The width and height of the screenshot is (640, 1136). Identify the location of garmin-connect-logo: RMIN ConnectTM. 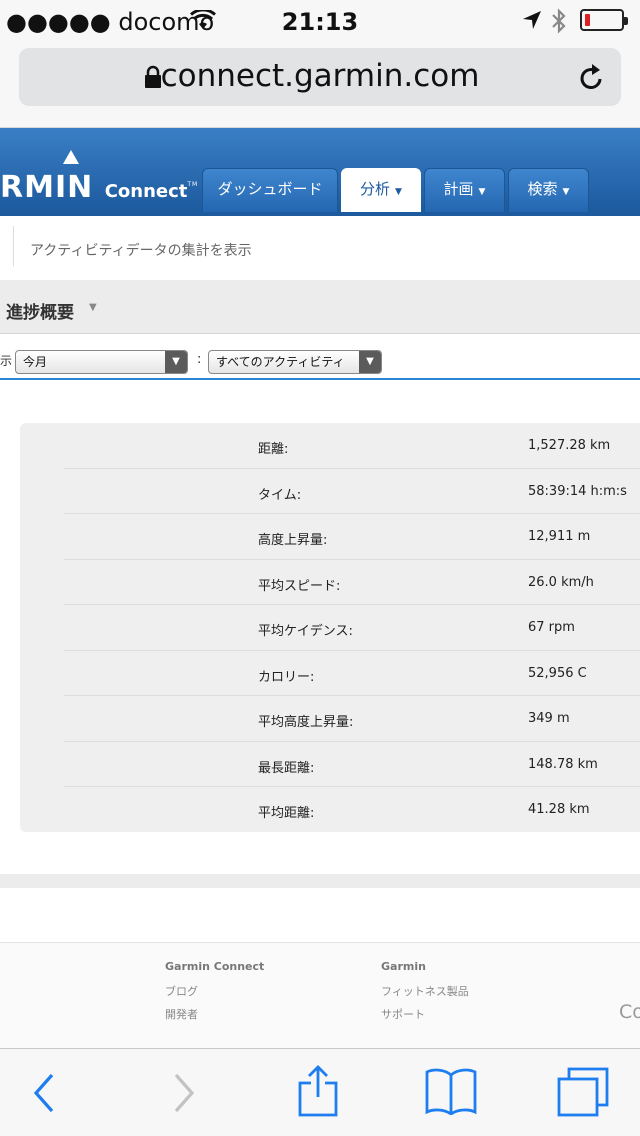
(99, 187).